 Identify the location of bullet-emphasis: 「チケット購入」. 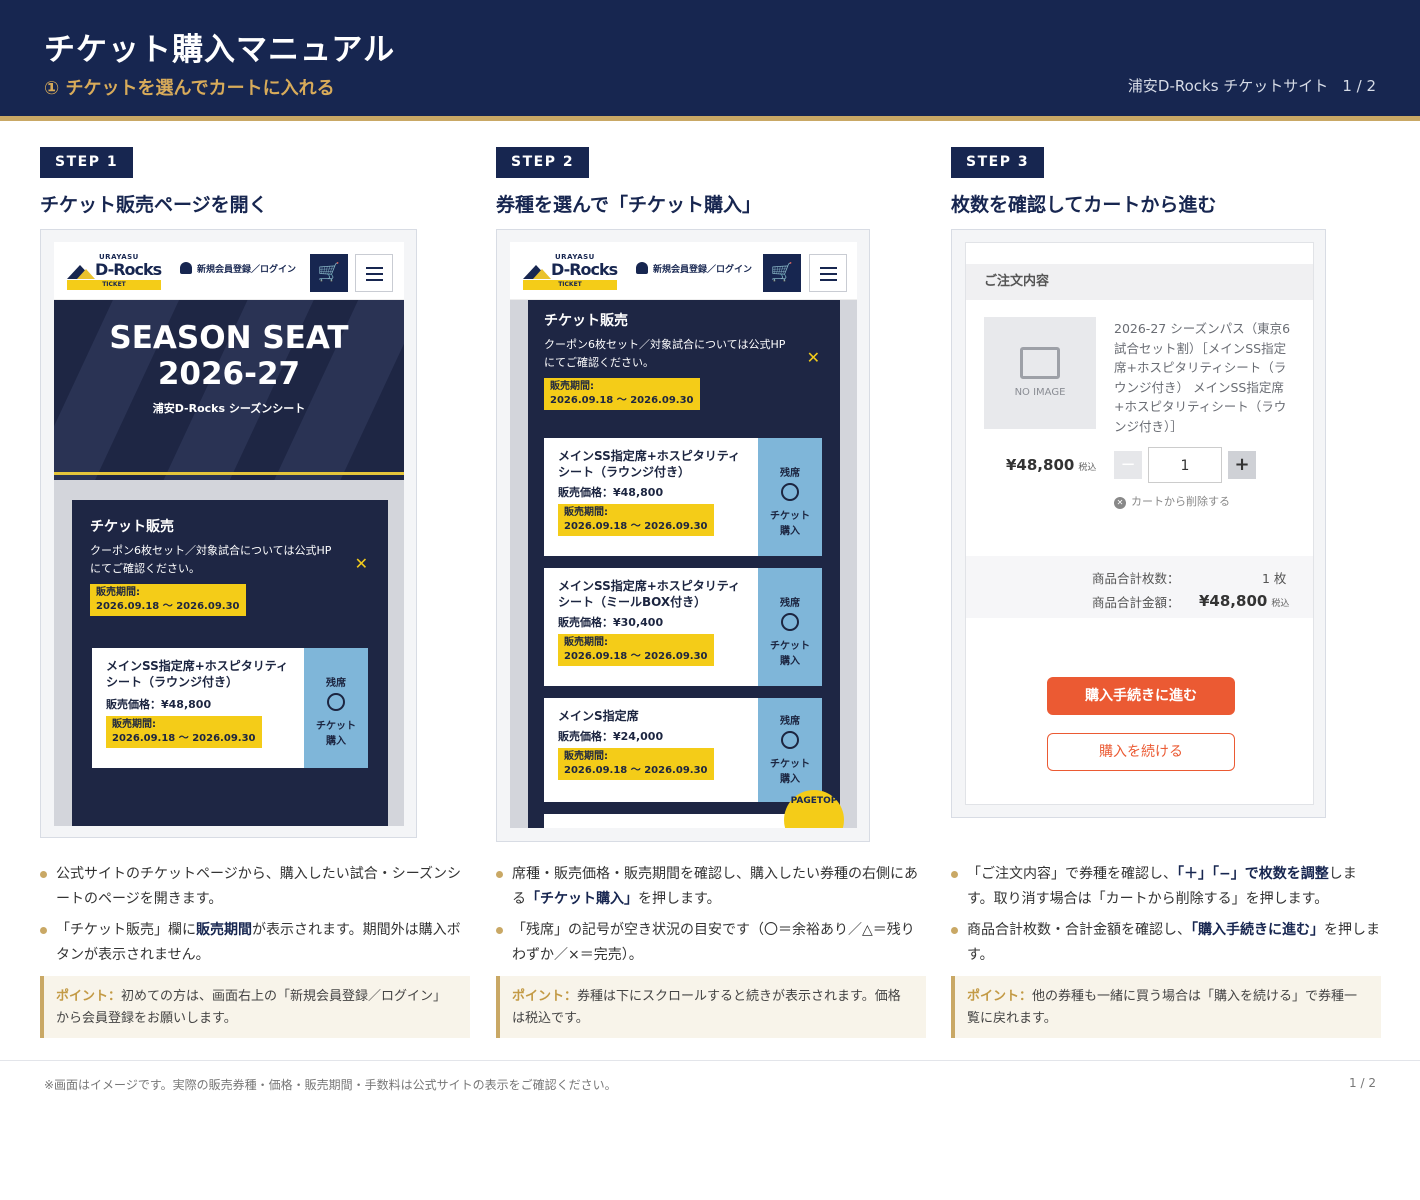
(582, 899).